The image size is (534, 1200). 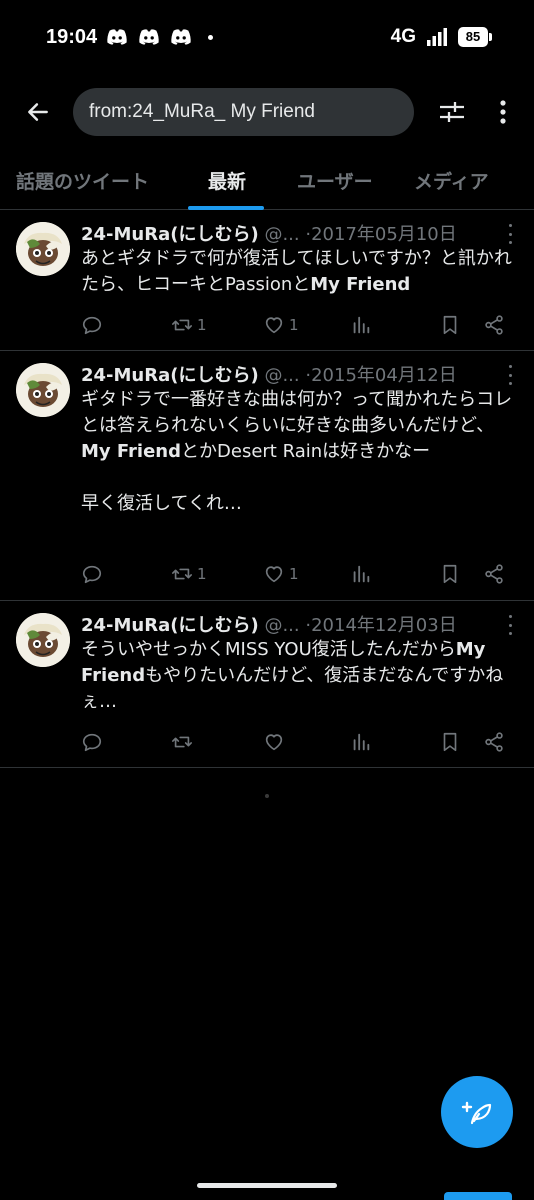 I want to click on tweet-header: 24-MuRa(にしむら) @... ·2015年04月12日, so click(x=299, y=374).